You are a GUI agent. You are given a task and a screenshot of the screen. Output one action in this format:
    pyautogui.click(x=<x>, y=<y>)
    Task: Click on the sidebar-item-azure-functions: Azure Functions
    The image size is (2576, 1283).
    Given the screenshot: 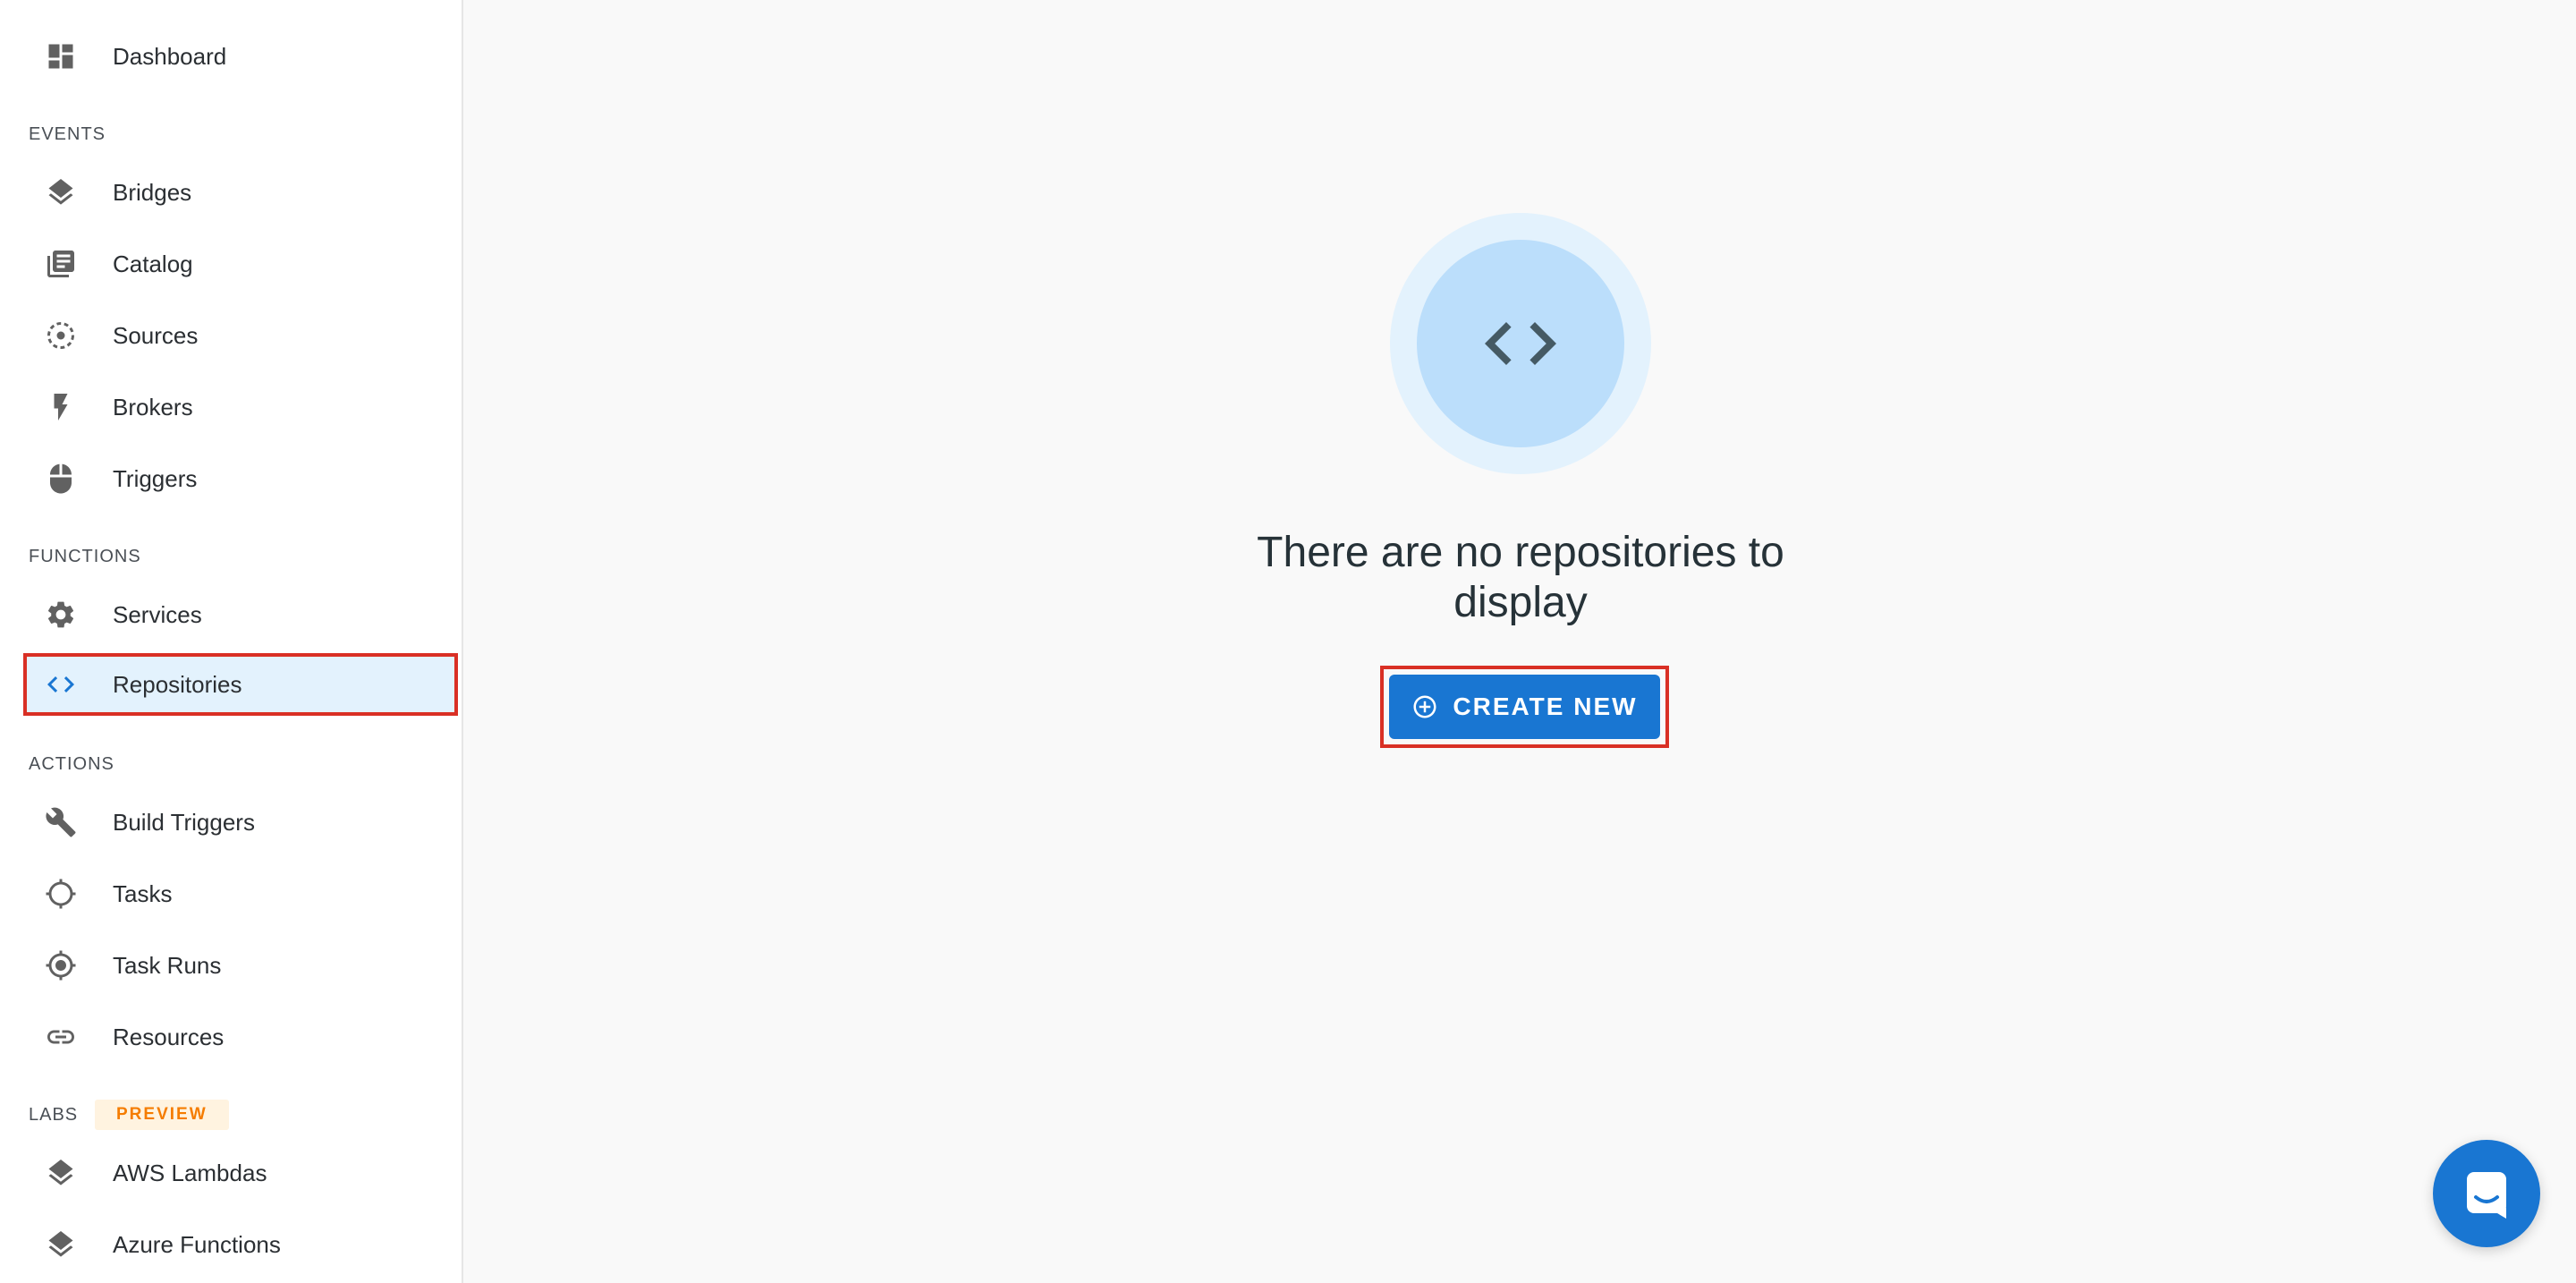 What is the action you would take?
    pyautogui.click(x=241, y=1244)
    